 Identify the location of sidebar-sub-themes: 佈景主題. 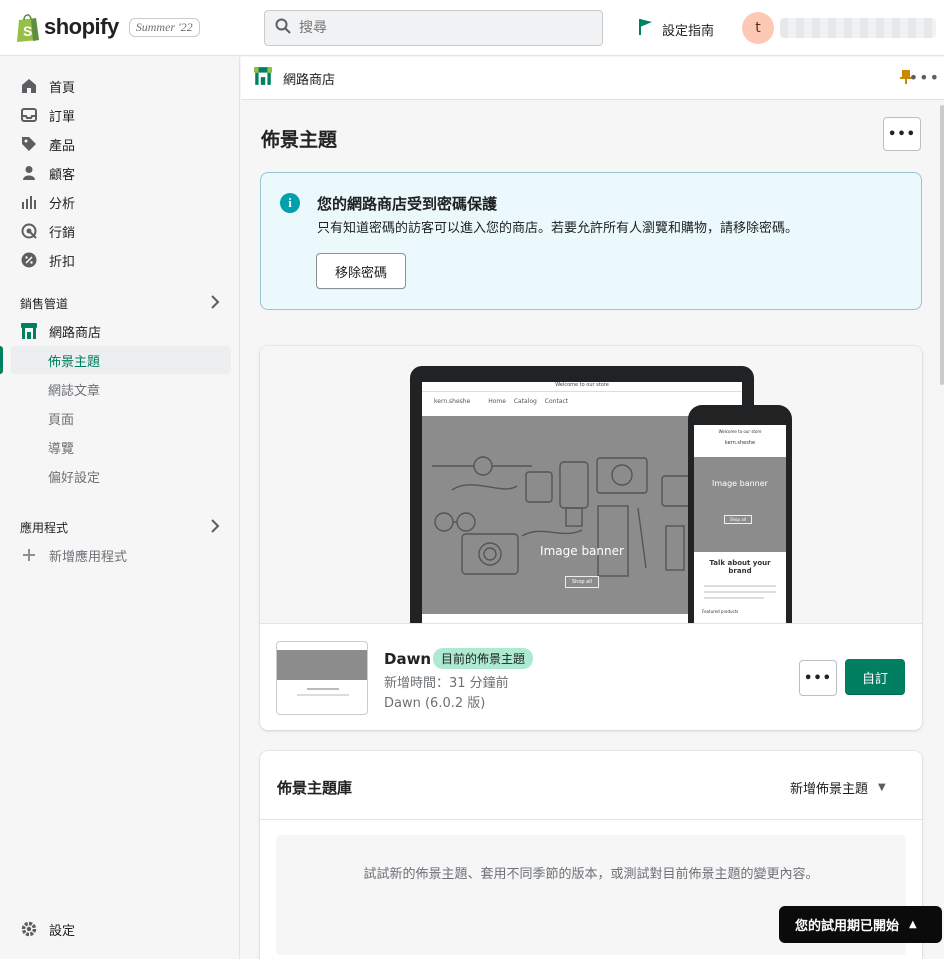
(74, 360).